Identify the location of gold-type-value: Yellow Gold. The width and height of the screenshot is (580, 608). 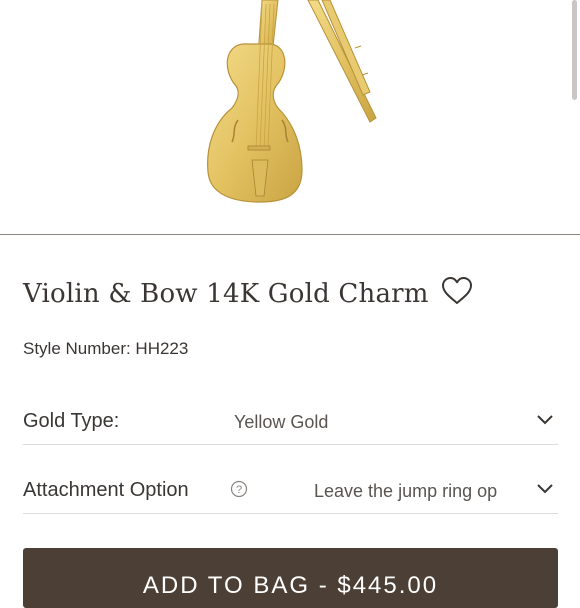
(281, 422).